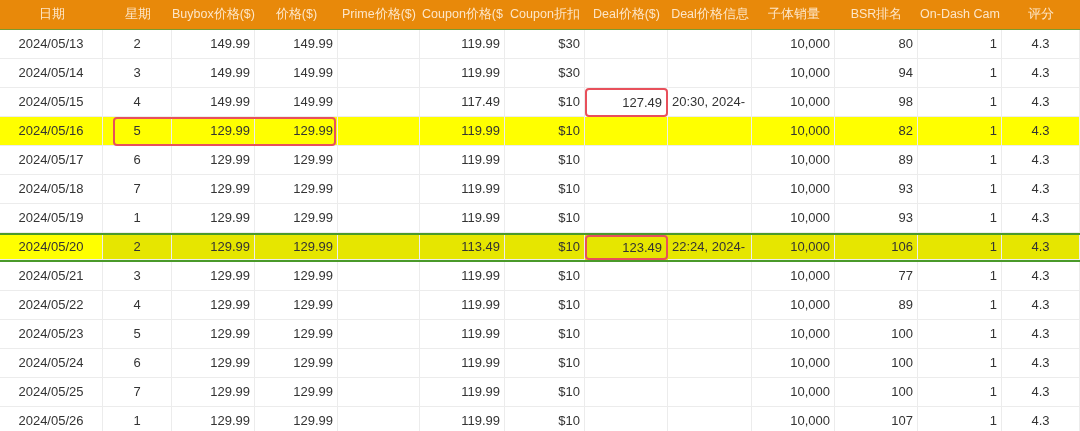  I want to click on column-header: Buybox价格($), so click(213, 15).